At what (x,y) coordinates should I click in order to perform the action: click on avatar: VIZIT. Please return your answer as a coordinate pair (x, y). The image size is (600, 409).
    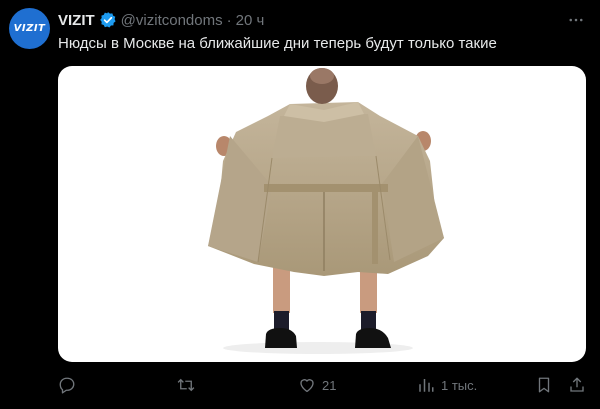
    Looking at the image, I should click on (29, 28).